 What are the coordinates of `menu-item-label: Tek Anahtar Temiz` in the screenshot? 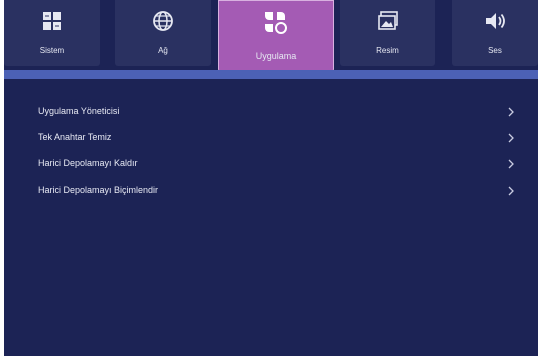 It's located at (75, 137).